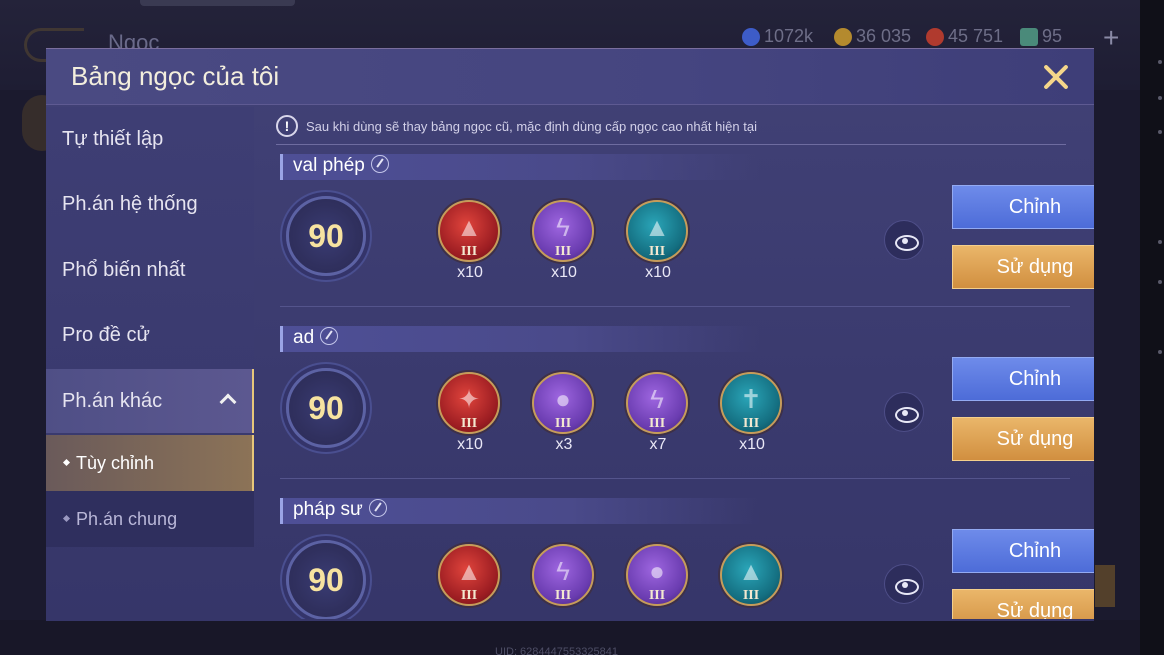  I want to click on gem-slot: ● III, so click(658, 576).